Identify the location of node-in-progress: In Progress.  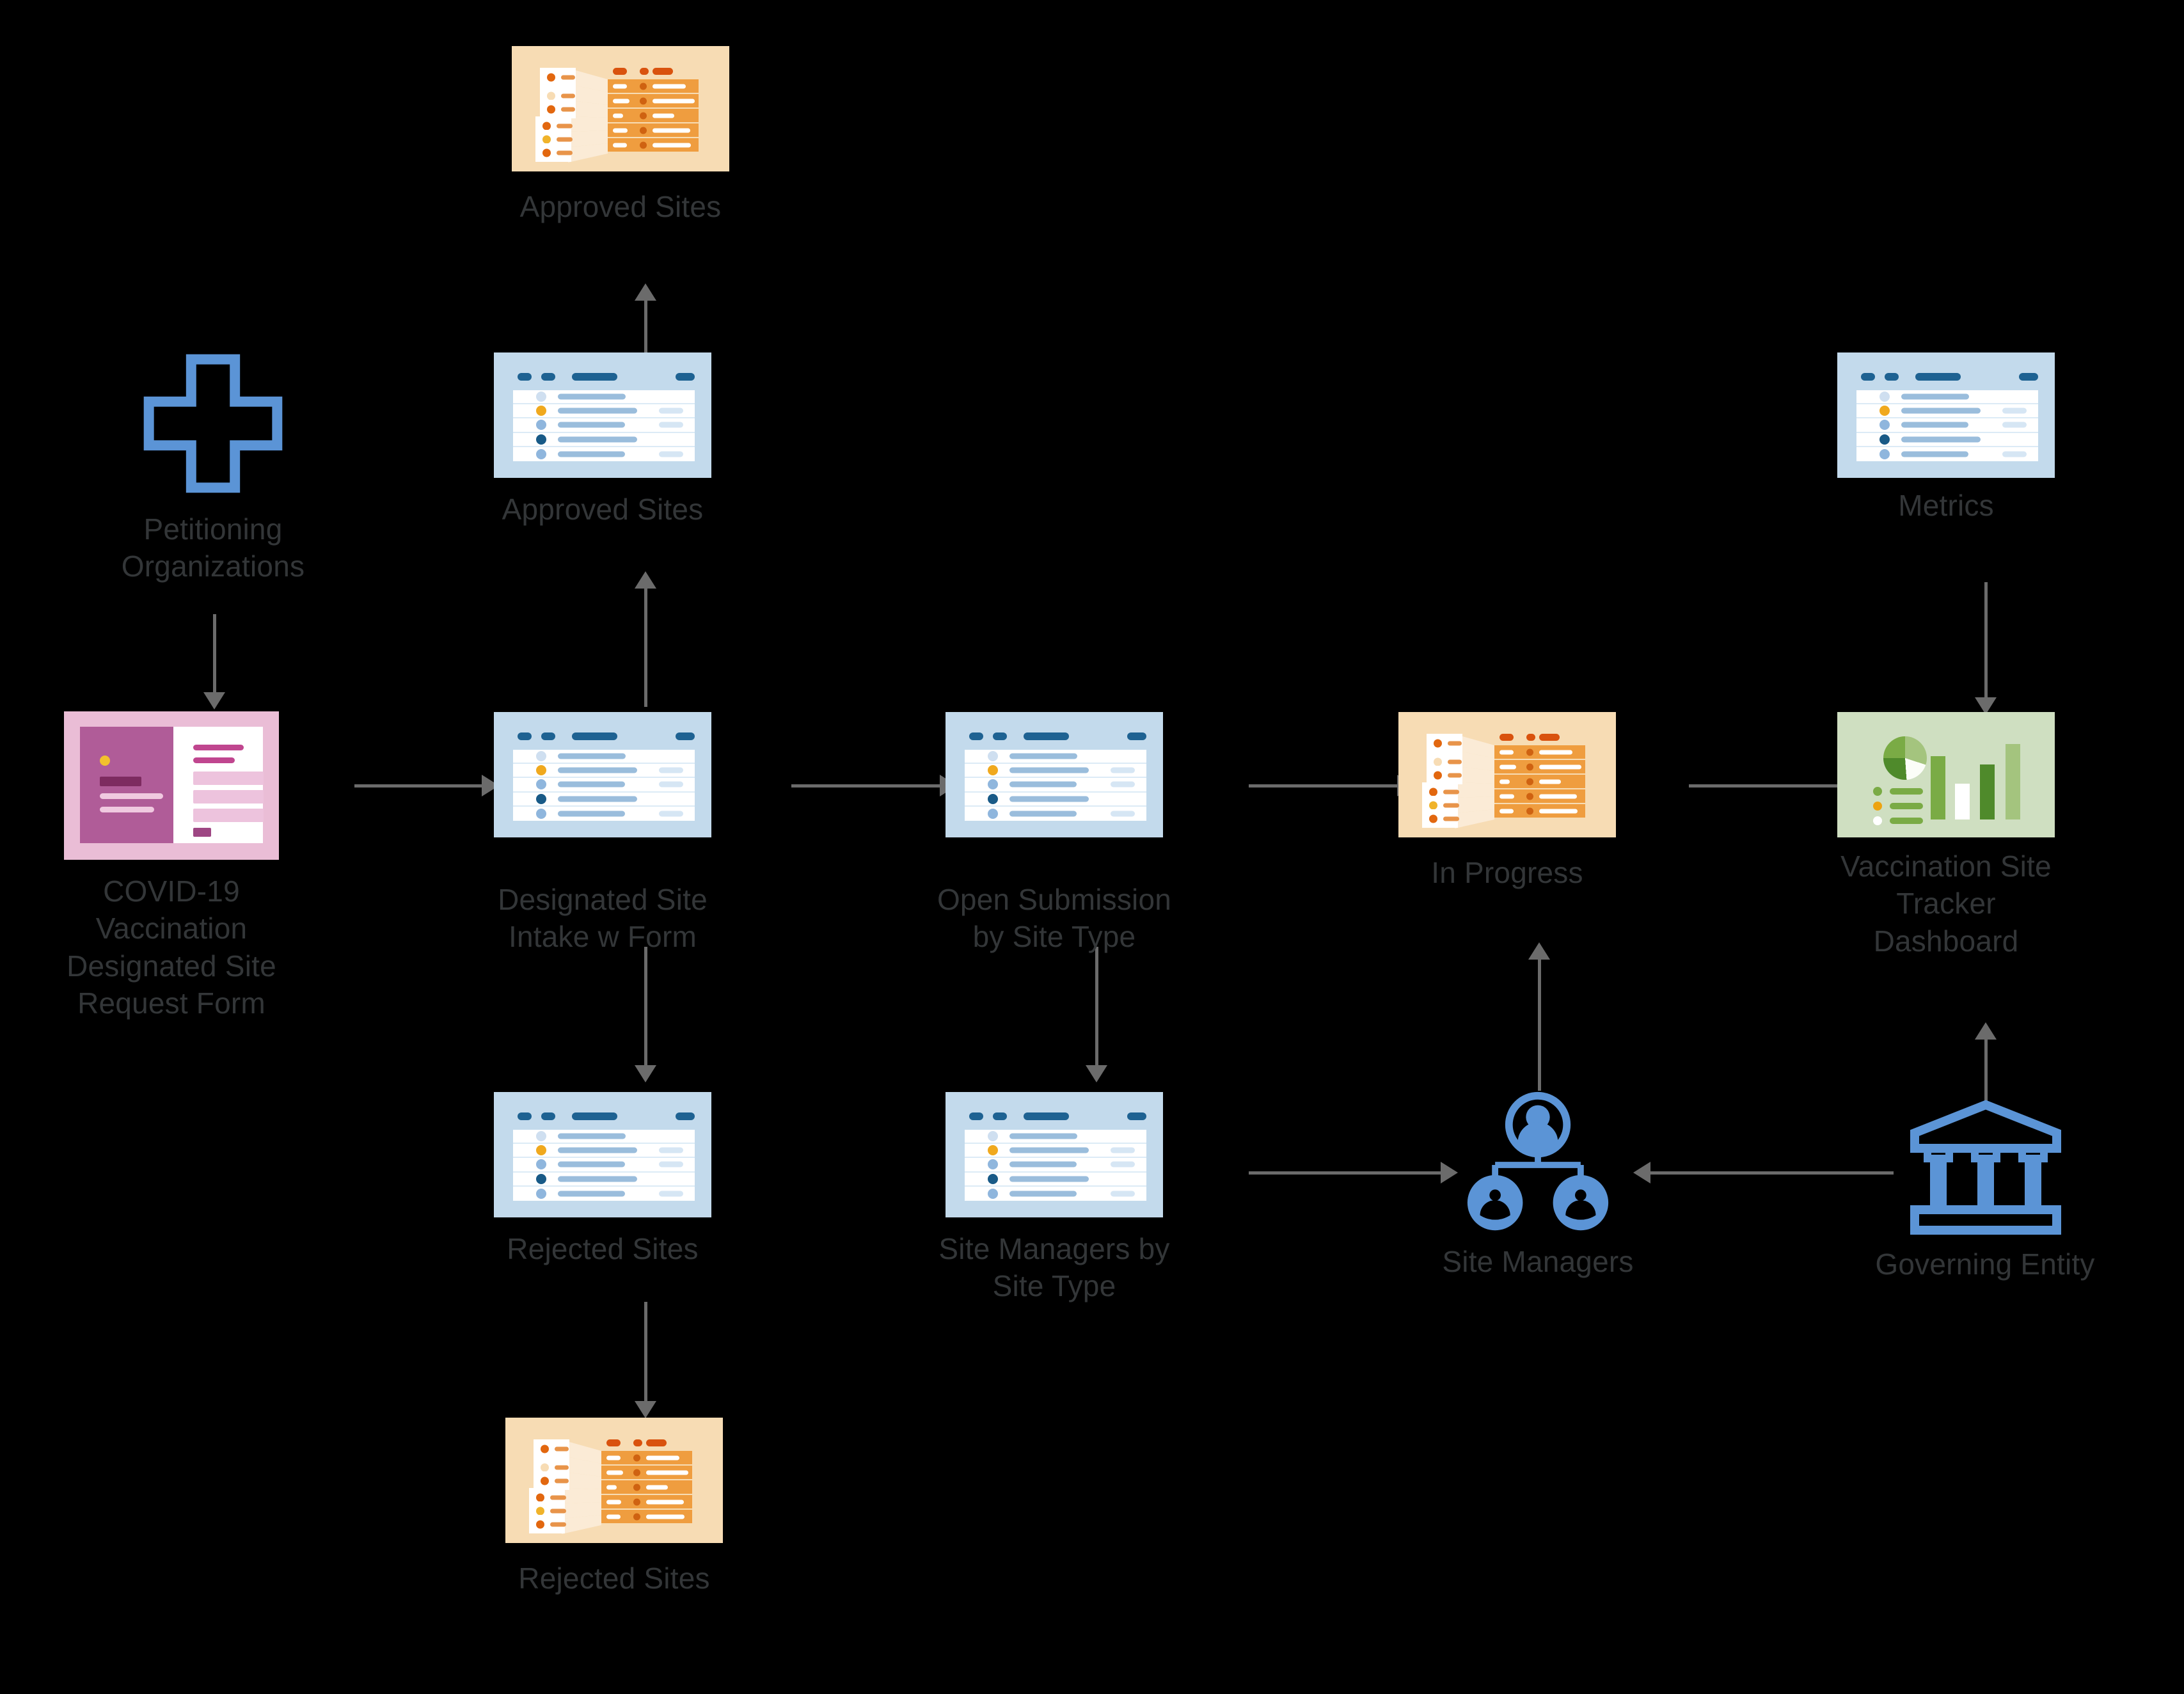
(1507, 800).